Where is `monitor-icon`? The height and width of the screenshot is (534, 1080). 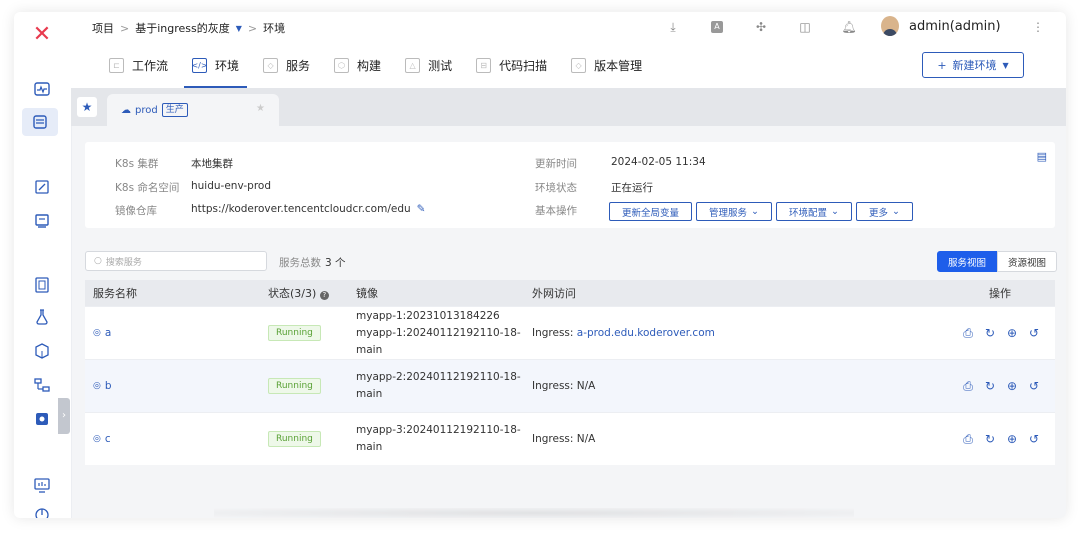 monitor-icon is located at coordinates (42, 89).